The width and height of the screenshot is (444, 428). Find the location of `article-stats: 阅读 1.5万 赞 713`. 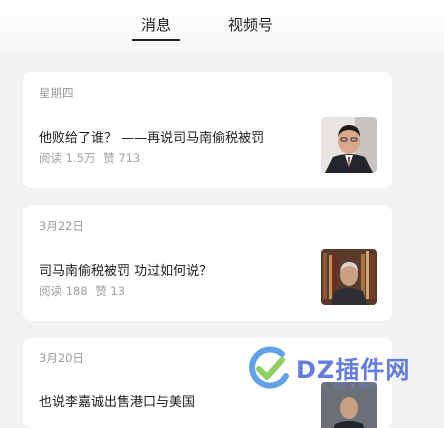

article-stats: 阅读 1.5万 赞 713 is located at coordinates (89, 158).